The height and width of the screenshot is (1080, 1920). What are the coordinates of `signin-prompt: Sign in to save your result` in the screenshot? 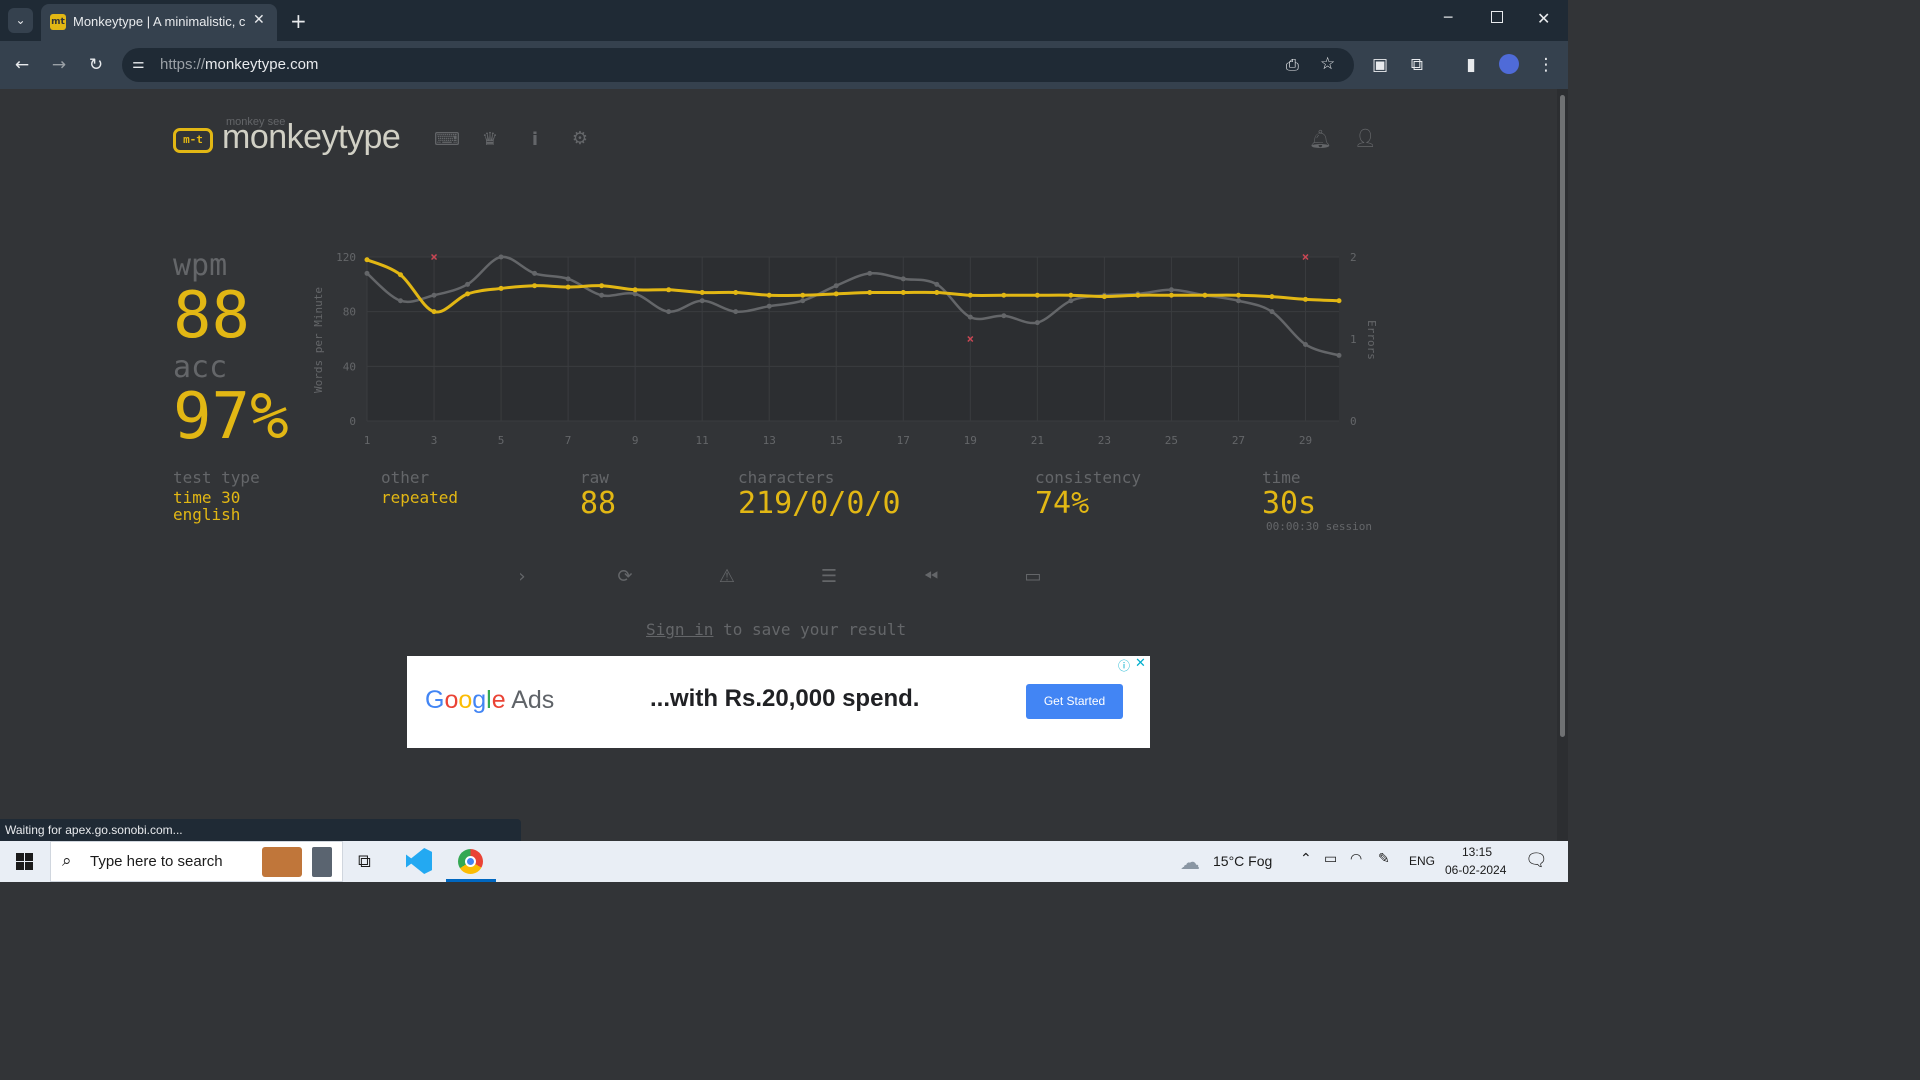 It's located at (776, 629).